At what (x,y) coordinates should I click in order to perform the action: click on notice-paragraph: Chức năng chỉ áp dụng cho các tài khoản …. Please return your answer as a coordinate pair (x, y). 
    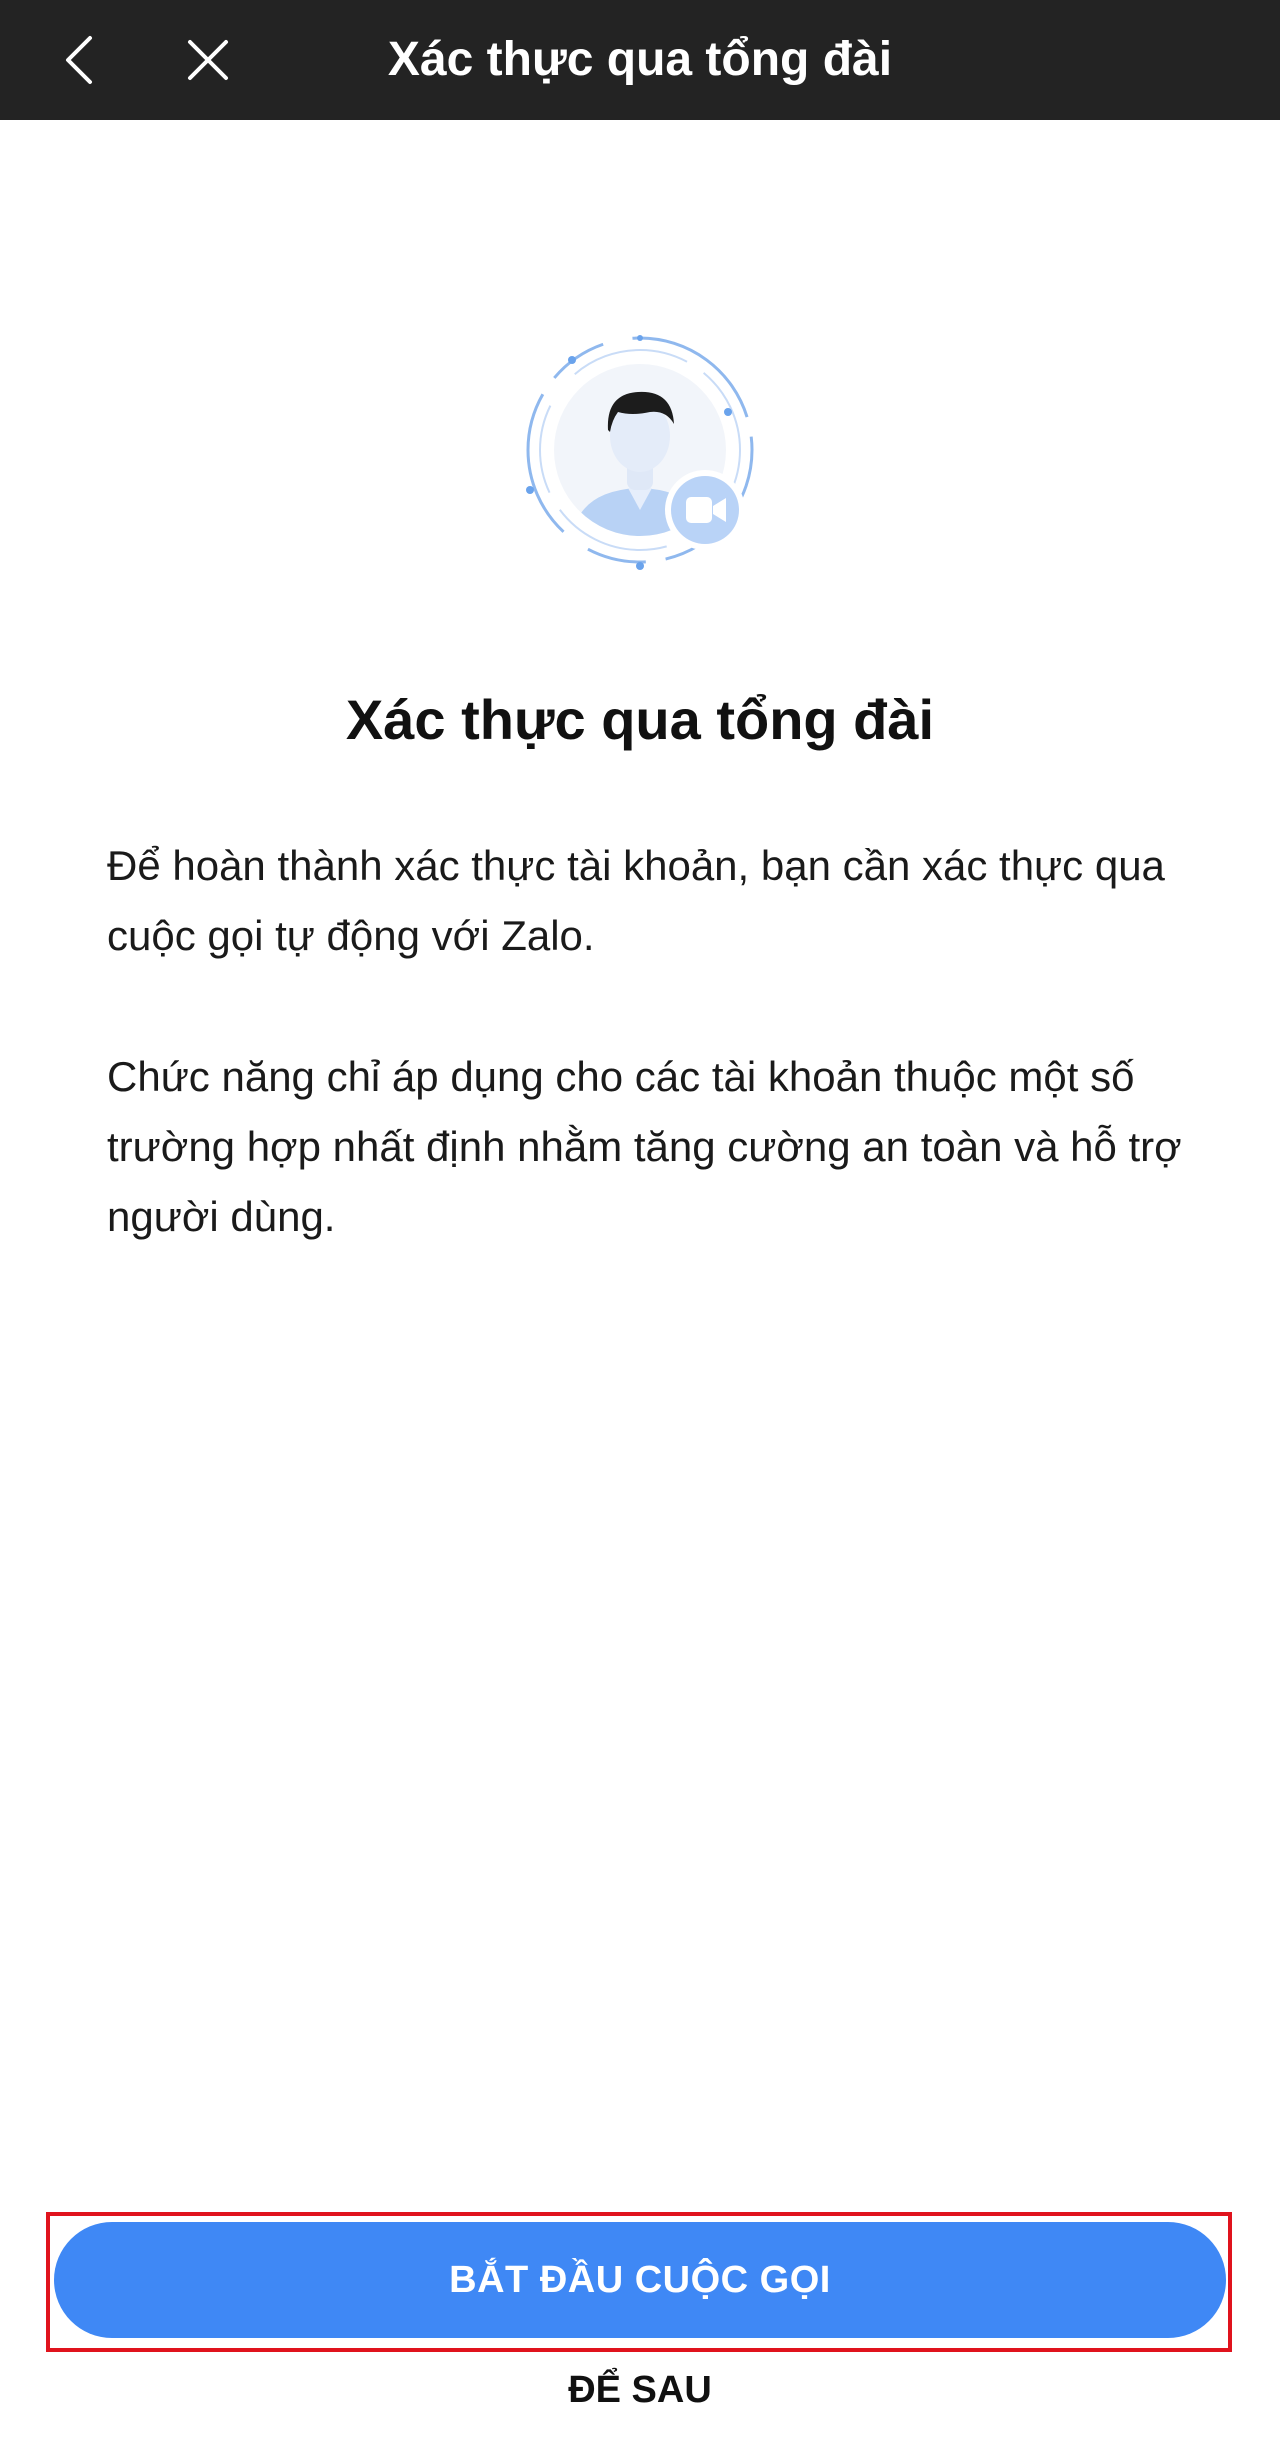
    Looking at the image, I should click on (644, 1146).